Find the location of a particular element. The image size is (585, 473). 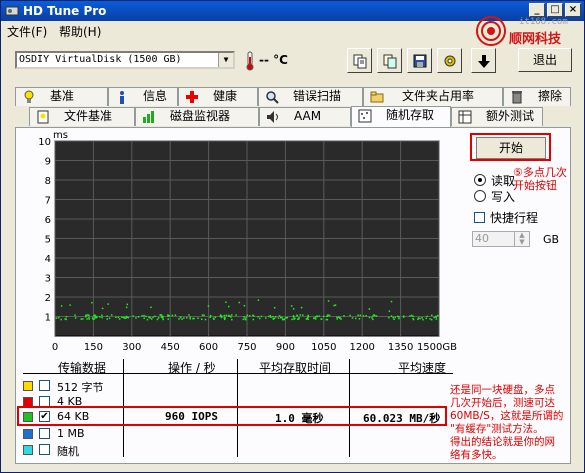

chevron-down-icon: ▼ is located at coordinates (225, 60).